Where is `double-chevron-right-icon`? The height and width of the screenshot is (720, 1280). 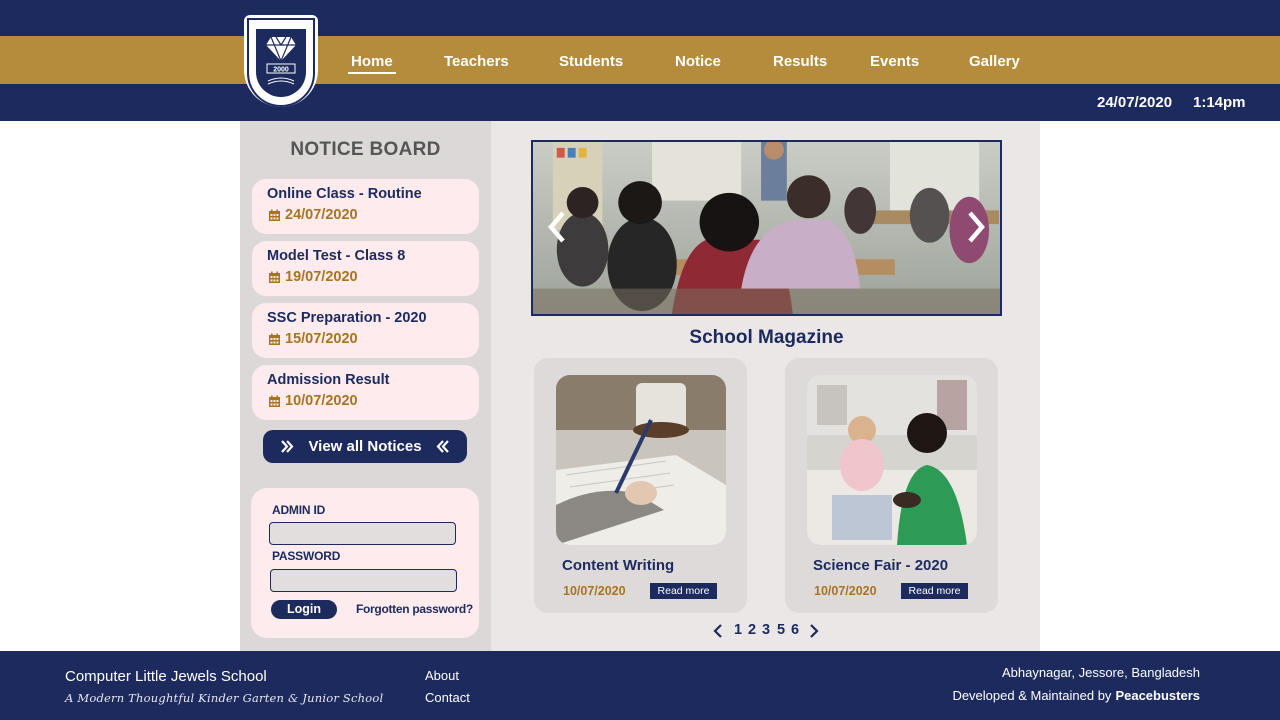
double-chevron-right-icon is located at coordinates (287, 446).